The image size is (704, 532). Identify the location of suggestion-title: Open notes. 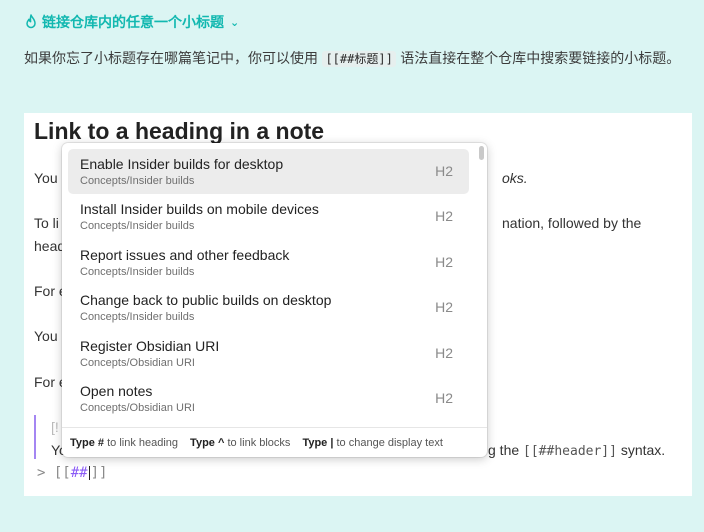
(116, 390).